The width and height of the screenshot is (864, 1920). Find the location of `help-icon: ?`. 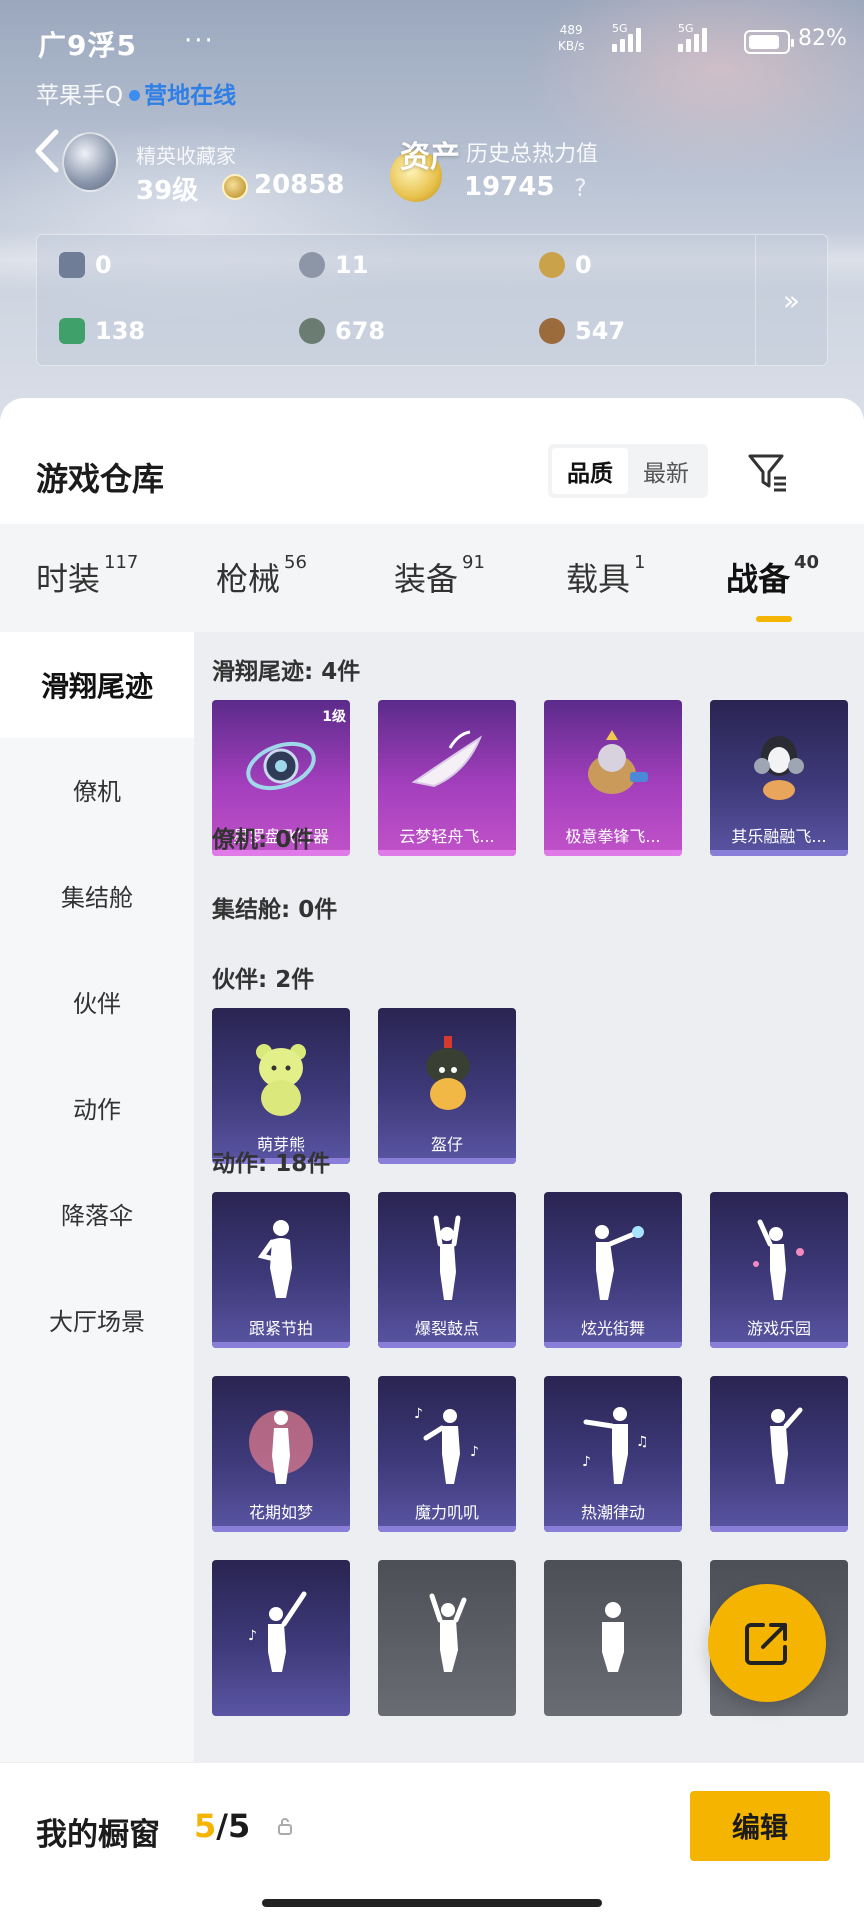

help-icon: ? is located at coordinates (580, 188).